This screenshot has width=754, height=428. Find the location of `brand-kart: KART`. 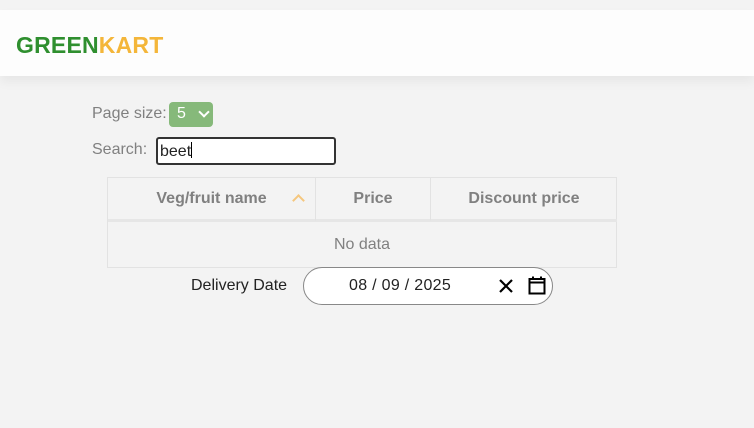

brand-kart: KART is located at coordinates (131, 45).